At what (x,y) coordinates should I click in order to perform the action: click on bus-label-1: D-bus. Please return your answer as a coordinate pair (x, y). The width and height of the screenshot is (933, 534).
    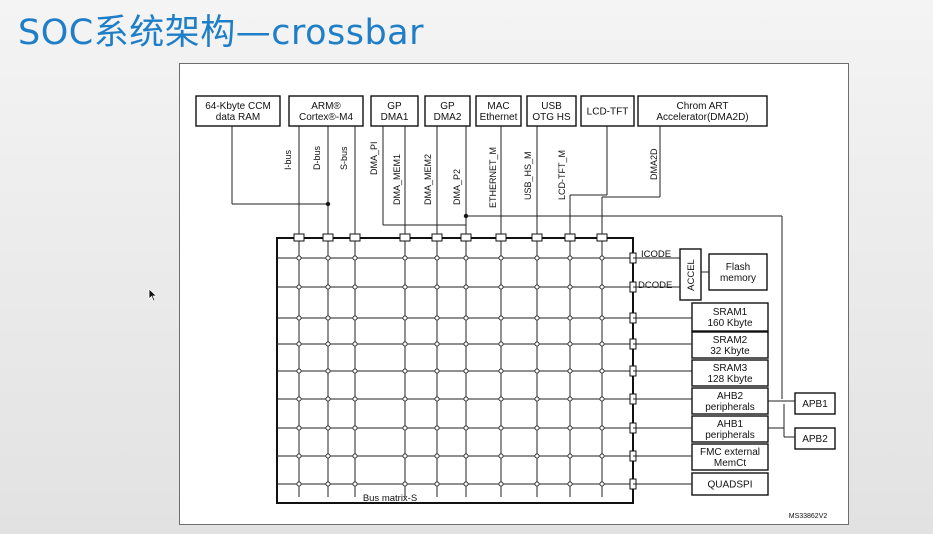
    Looking at the image, I should click on (317, 157).